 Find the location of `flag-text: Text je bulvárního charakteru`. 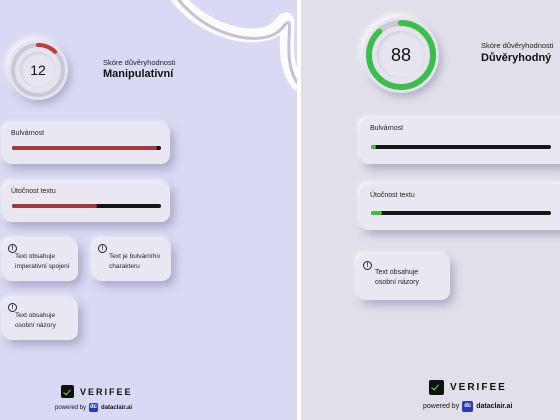

flag-text: Text je bulvárního charakteru is located at coordinates (134, 261).